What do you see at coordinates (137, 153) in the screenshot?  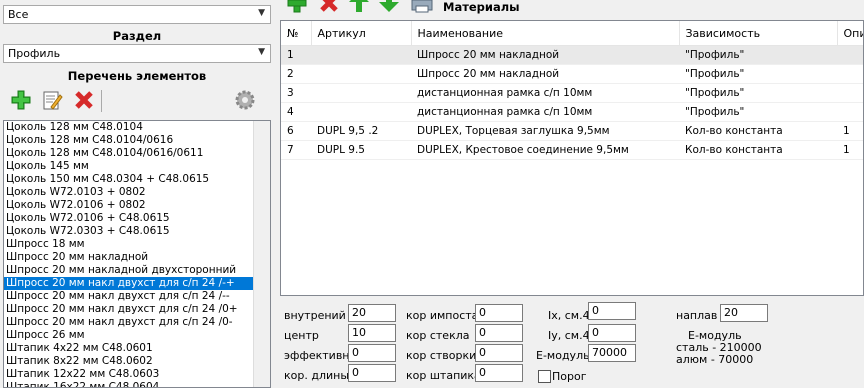 I see `list-item: Цоколь 128 мм C48.0104/0616/0611` at bounding box center [137, 153].